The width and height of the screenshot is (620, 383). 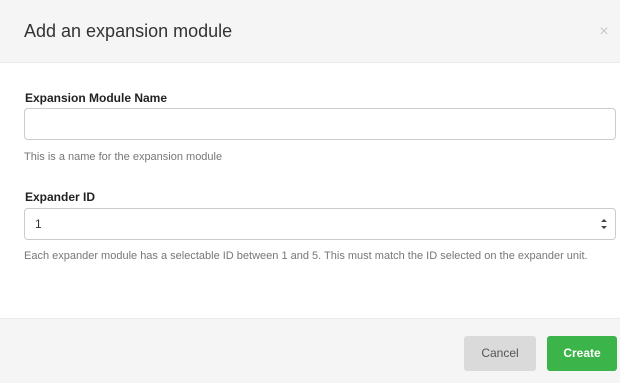 What do you see at coordinates (320, 224) in the screenshot?
I see `expander-id-select: 1` at bounding box center [320, 224].